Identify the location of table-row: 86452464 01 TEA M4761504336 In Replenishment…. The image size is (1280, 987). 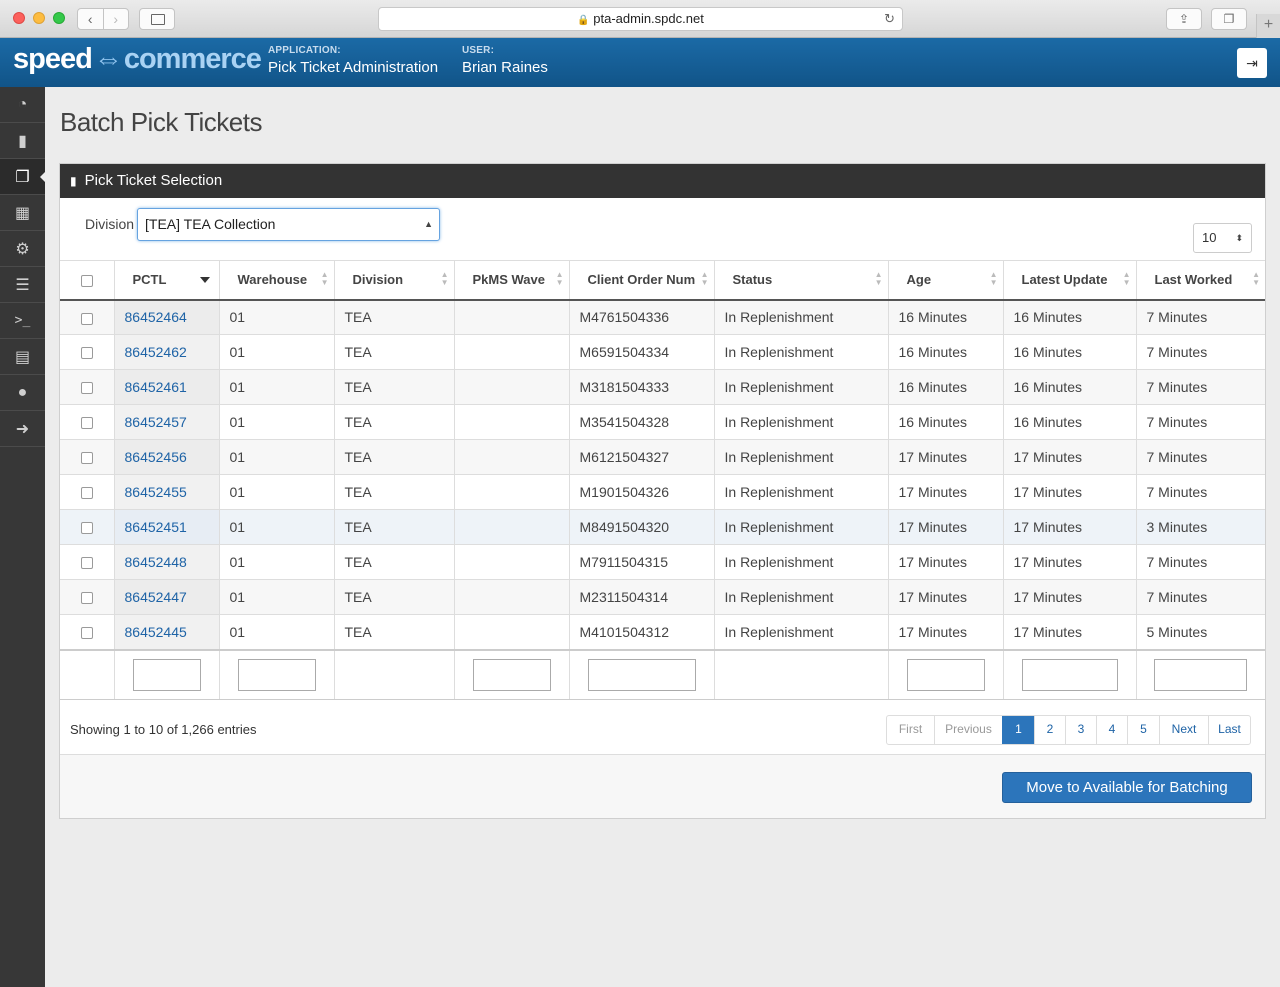
(662, 317).